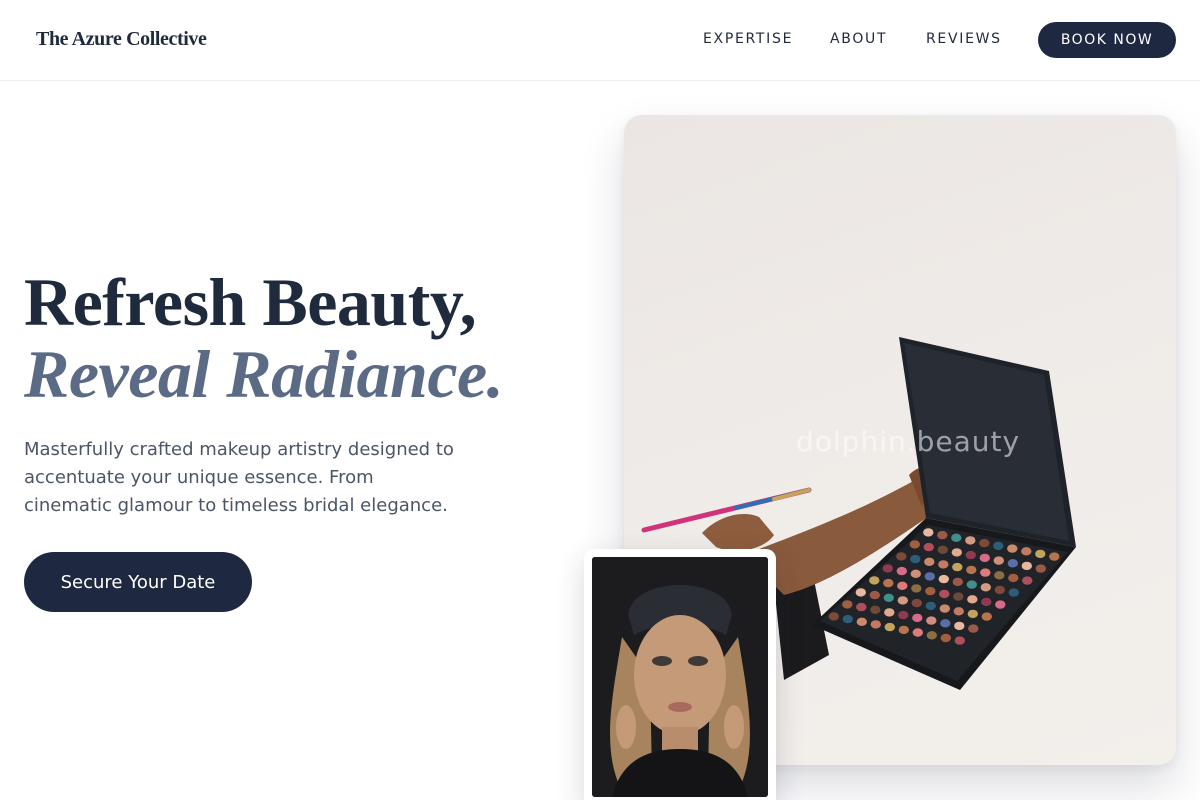 The width and height of the screenshot is (1200, 800). Describe the element at coordinates (908, 441) in the screenshot. I see `image-watermark: dolphin.beauty` at that location.